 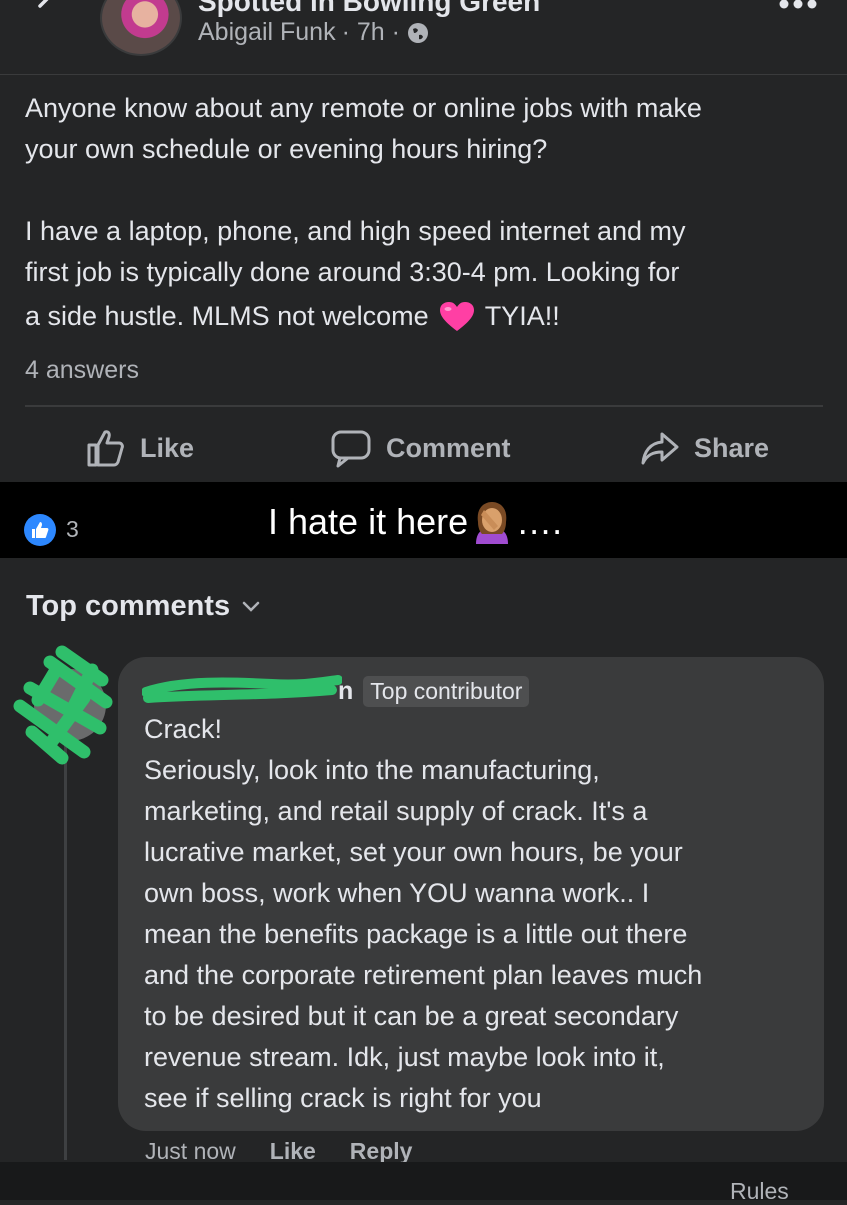 What do you see at coordinates (293, 1151) in the screenshot?
I see `comment-like-link: Like` at bounding box center [293, 1151].